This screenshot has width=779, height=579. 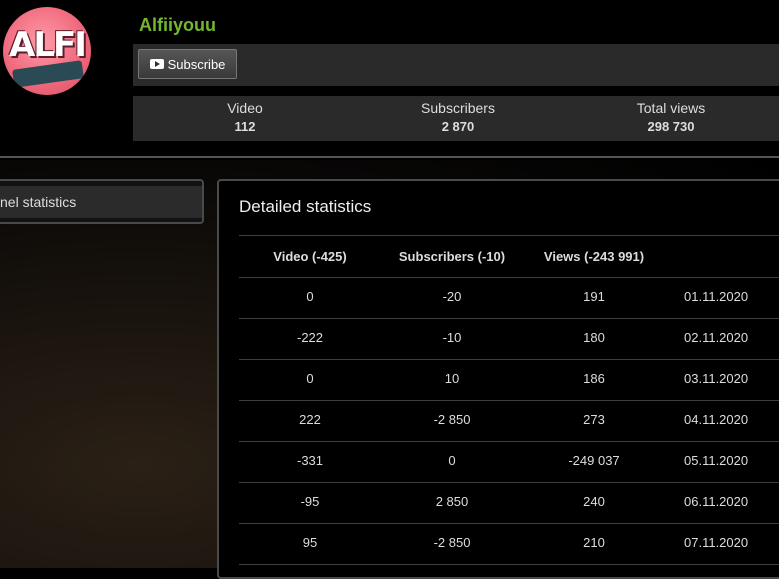 What do you see at coordinates (305, 206) in the screenshot?
I see `panel-title: Detailed statistics` at bounding box center [305, 206].